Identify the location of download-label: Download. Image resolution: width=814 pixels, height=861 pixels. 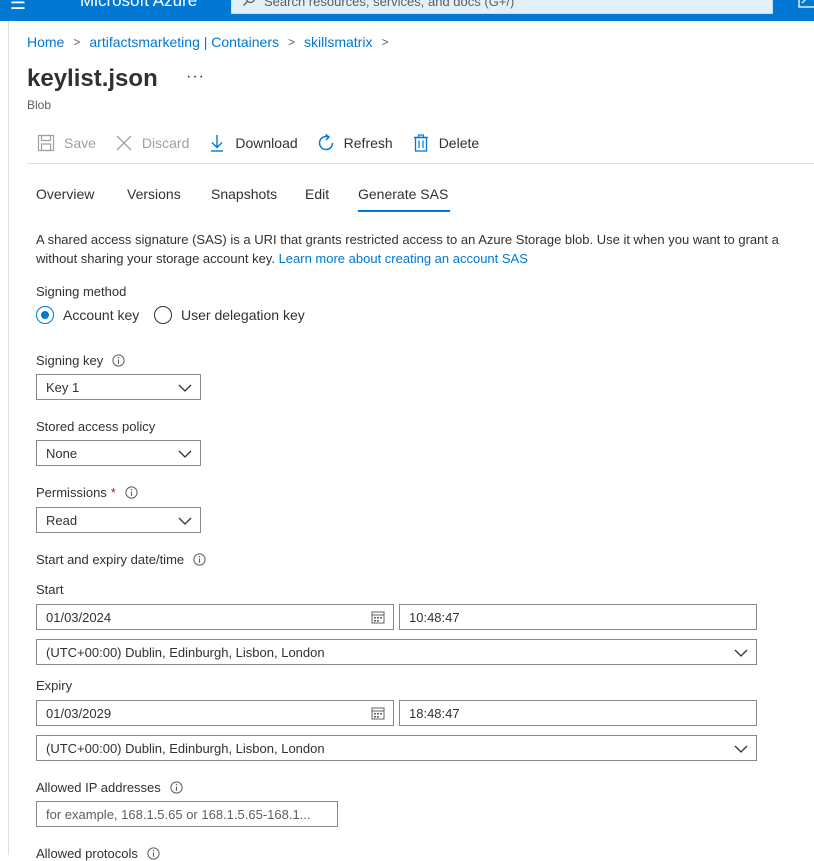
(266, 143).